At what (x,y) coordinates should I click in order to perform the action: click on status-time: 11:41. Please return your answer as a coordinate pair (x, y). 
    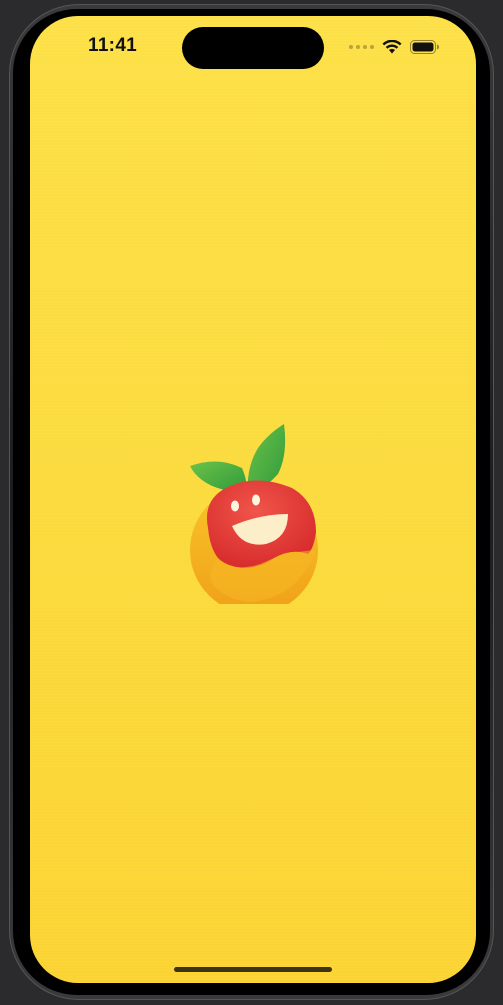
    Looking at the image, I should click on (113, 45).